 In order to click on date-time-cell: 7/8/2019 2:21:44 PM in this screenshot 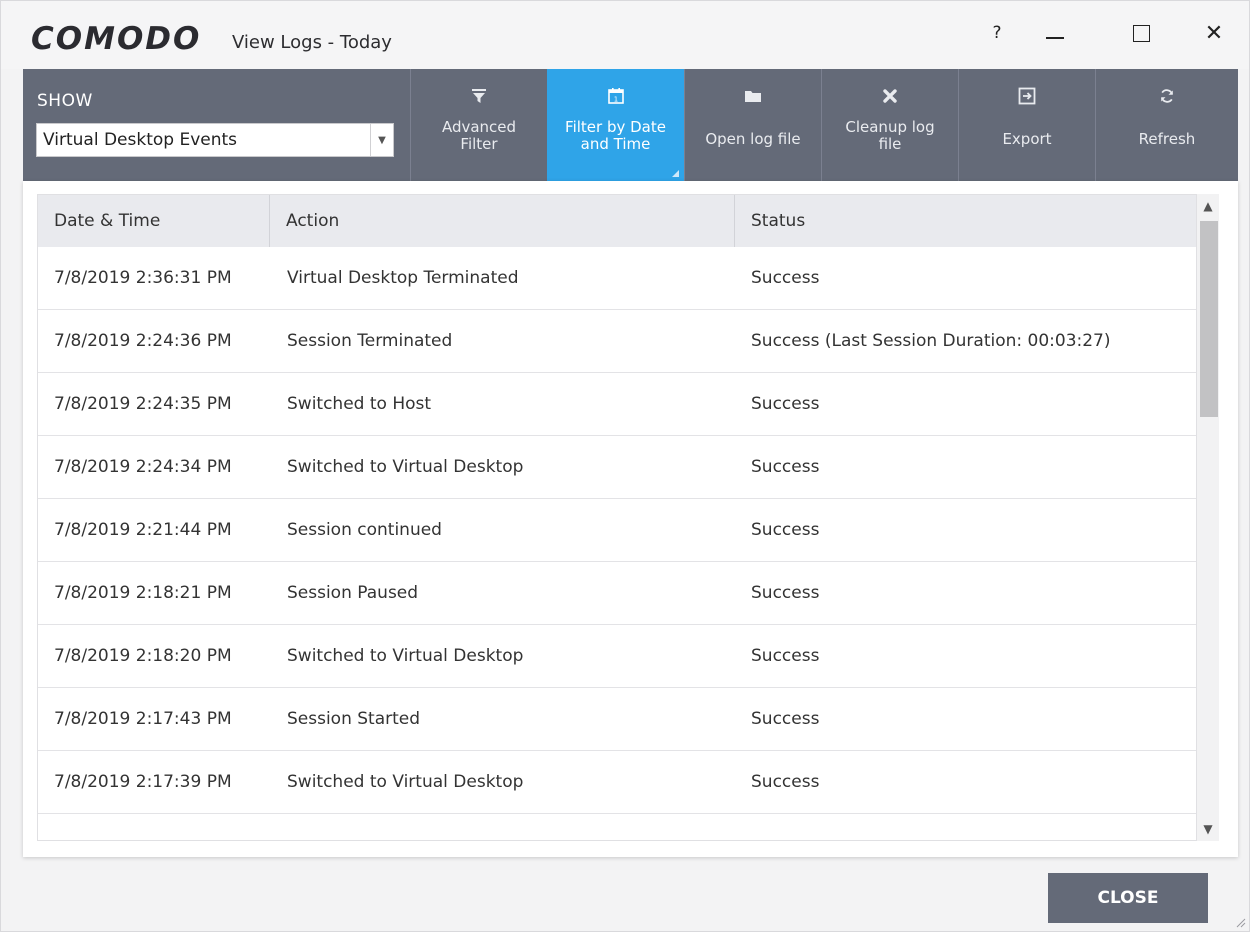, I will do `click(143, 530)`.